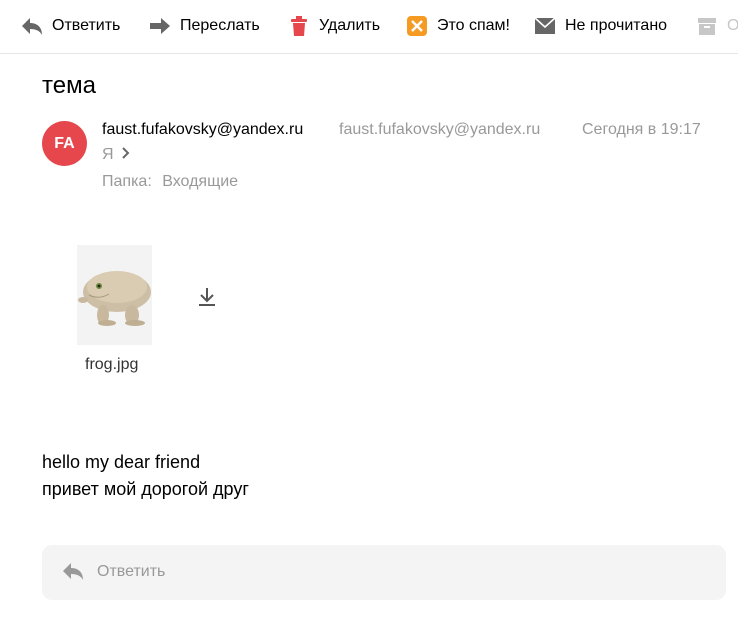 The width and height of the screenshot is (738, 621). I want to click on trash-icon, so click(299, 26).